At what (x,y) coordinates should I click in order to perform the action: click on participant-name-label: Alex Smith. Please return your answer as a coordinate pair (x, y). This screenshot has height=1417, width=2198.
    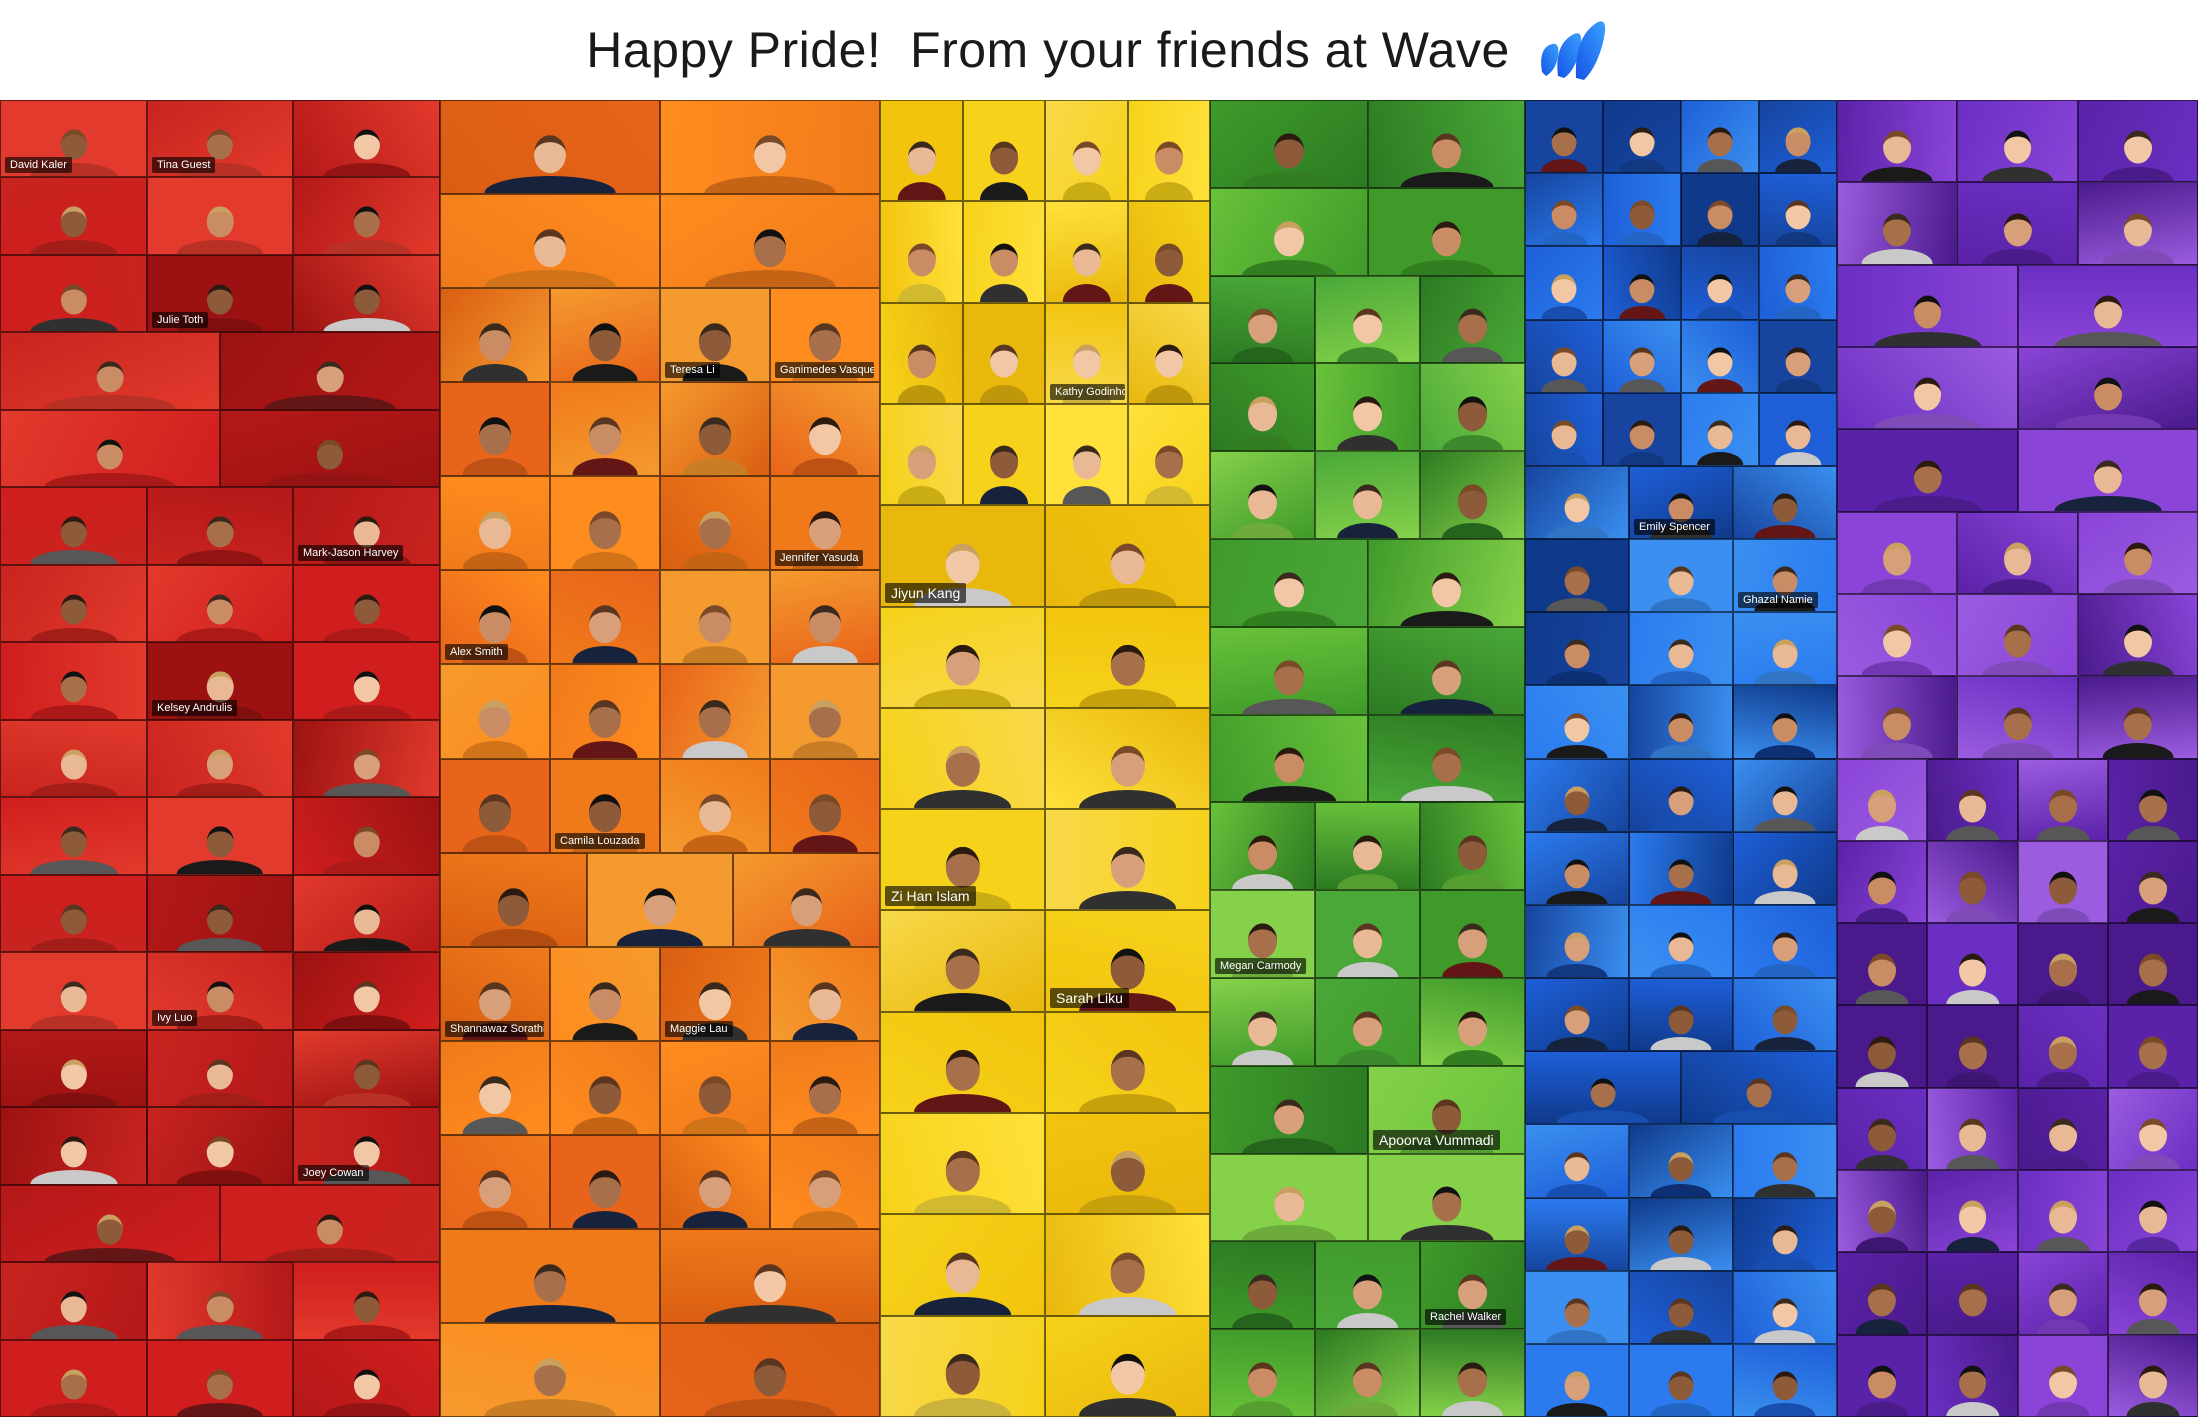
    Looking at the image, I should click on (476, 652).